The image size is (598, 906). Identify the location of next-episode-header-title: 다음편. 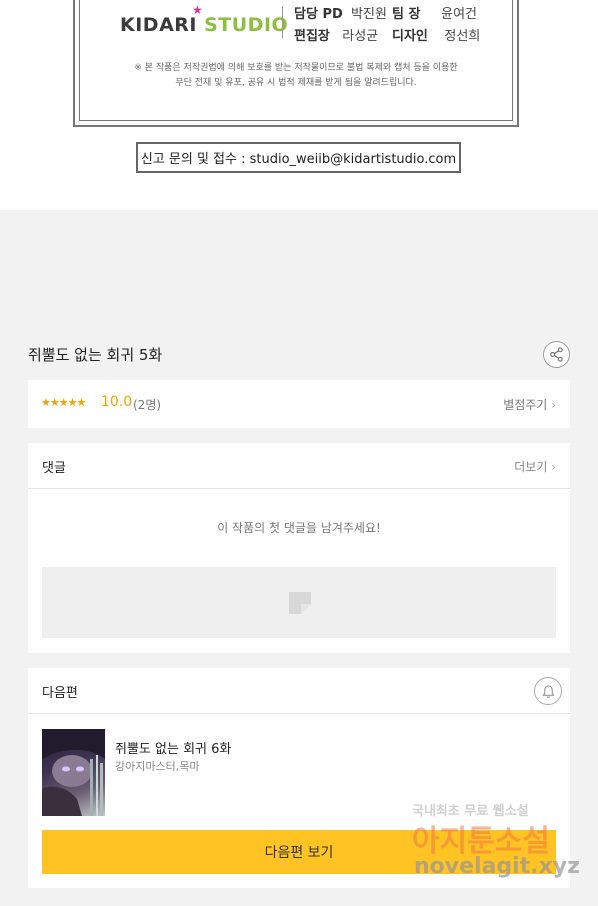
(60, 693).